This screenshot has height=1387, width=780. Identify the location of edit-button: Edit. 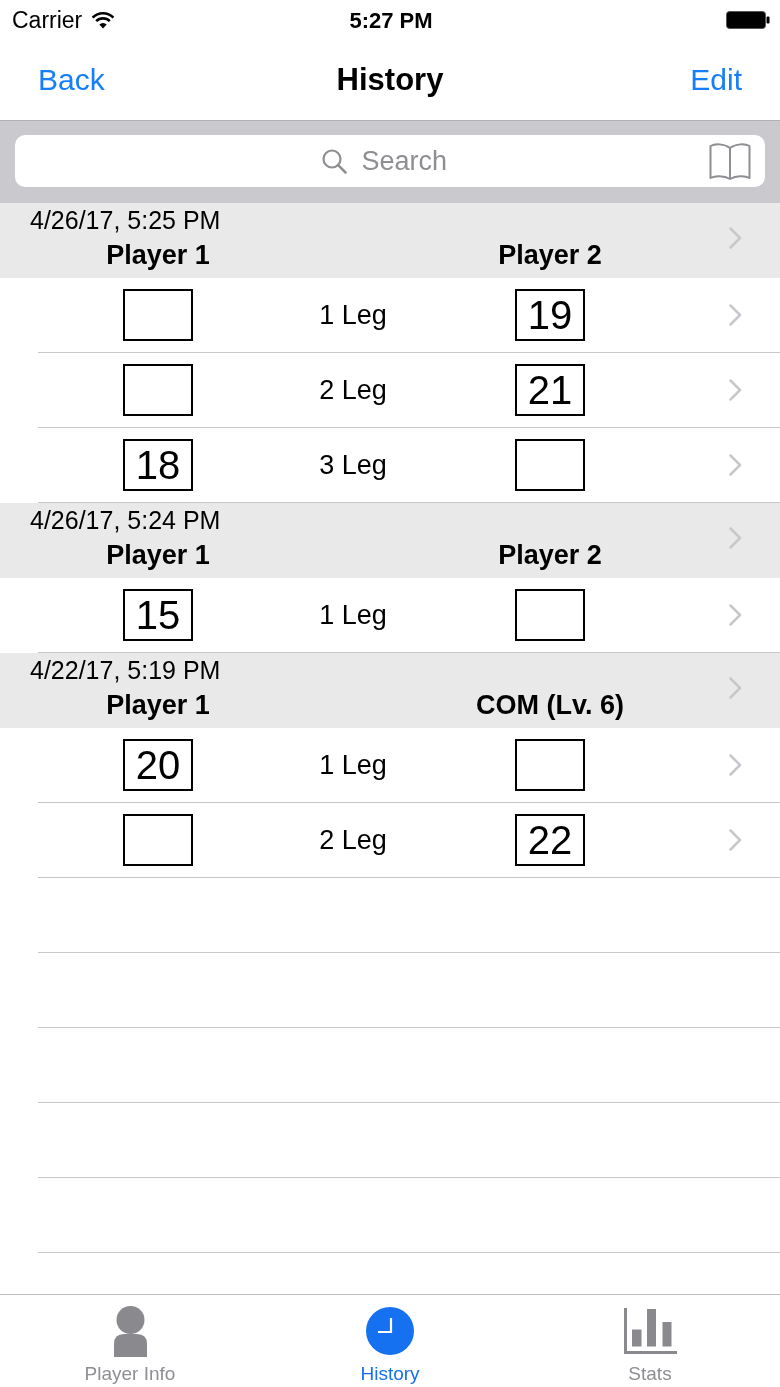
(716, 80).